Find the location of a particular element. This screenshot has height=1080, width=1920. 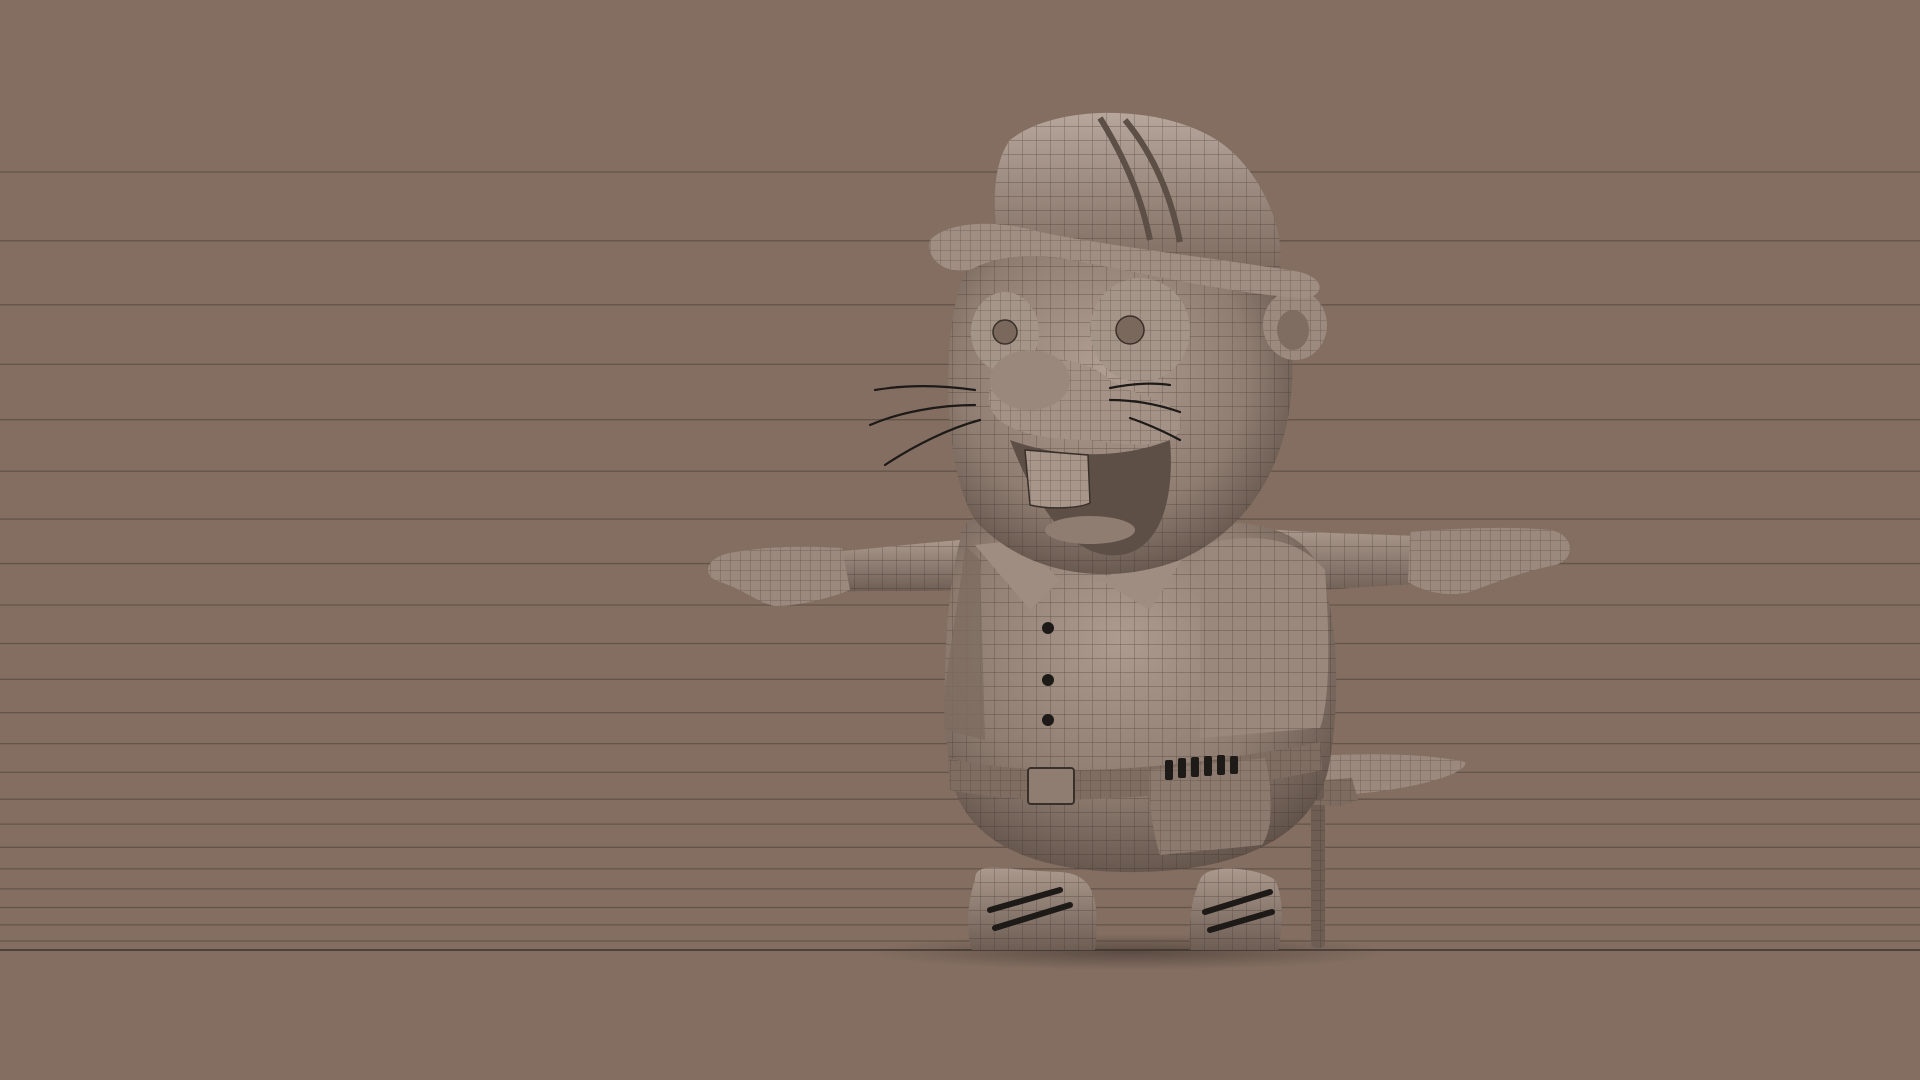

left-shoe is located at coordinates (1032, 908).